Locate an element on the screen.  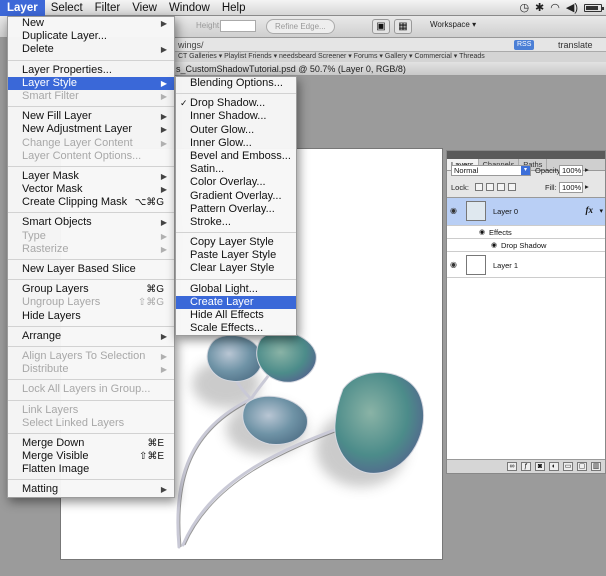
height-field is located at coordinates (238, 26).